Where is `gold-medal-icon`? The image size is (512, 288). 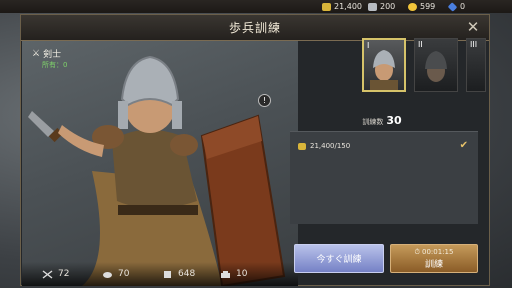
gold-medal-icon is located at coordinates (412, 6).